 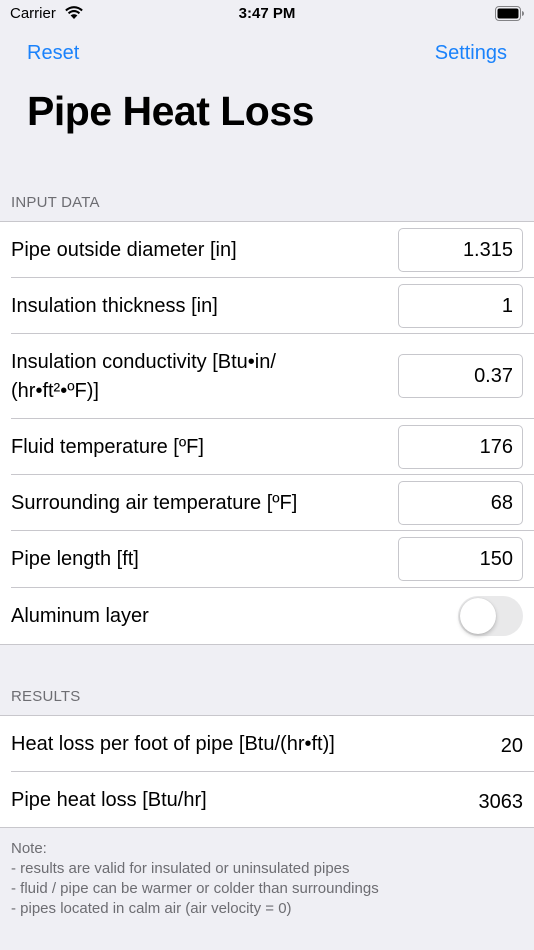 I want to click on results-section-header: RESULTS, so click(x=46, y=696).